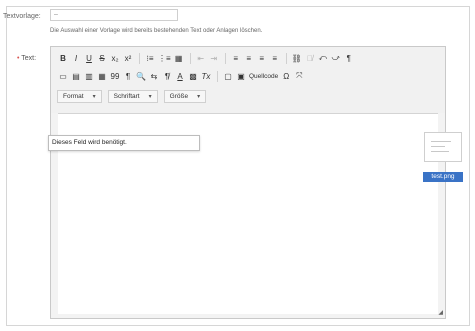 This screenshot has width=475, height=331. Describe the element at coordinates (262, 58) in the screenshot. I see `align-right-button: ≡` at that location.